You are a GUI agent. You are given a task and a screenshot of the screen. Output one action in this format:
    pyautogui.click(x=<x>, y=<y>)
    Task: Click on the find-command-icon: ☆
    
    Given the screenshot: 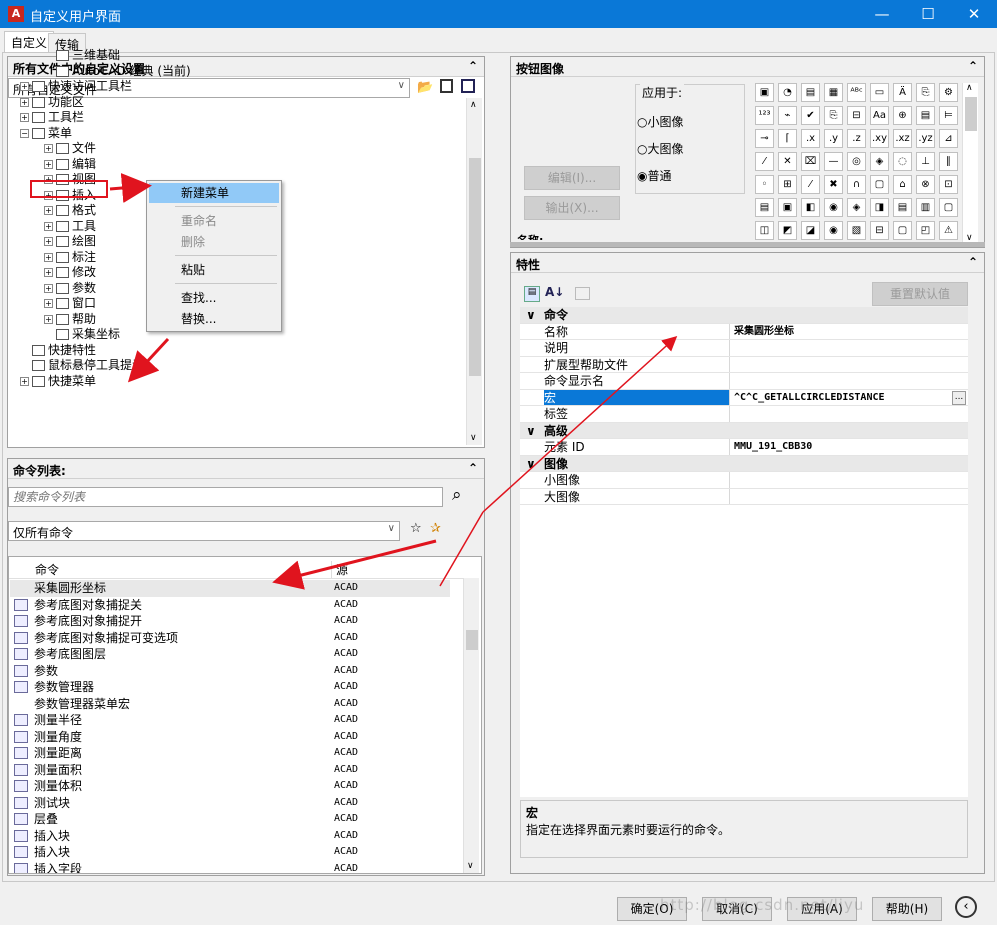 What is the action you would take?
    pyautogui.click(x=416, y=528)
    